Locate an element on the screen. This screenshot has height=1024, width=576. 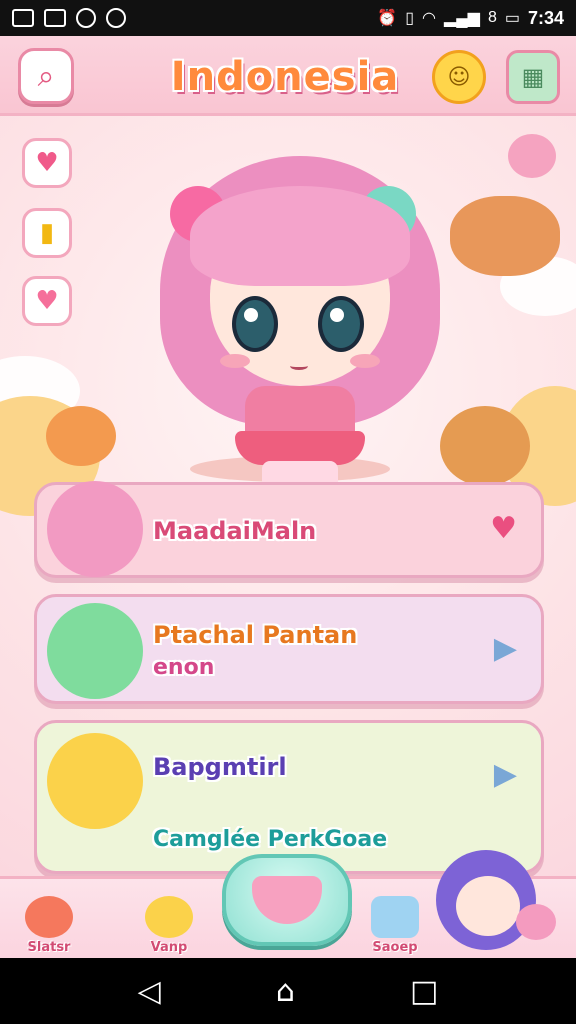
companion-flower is located at coordinates (536, 922).